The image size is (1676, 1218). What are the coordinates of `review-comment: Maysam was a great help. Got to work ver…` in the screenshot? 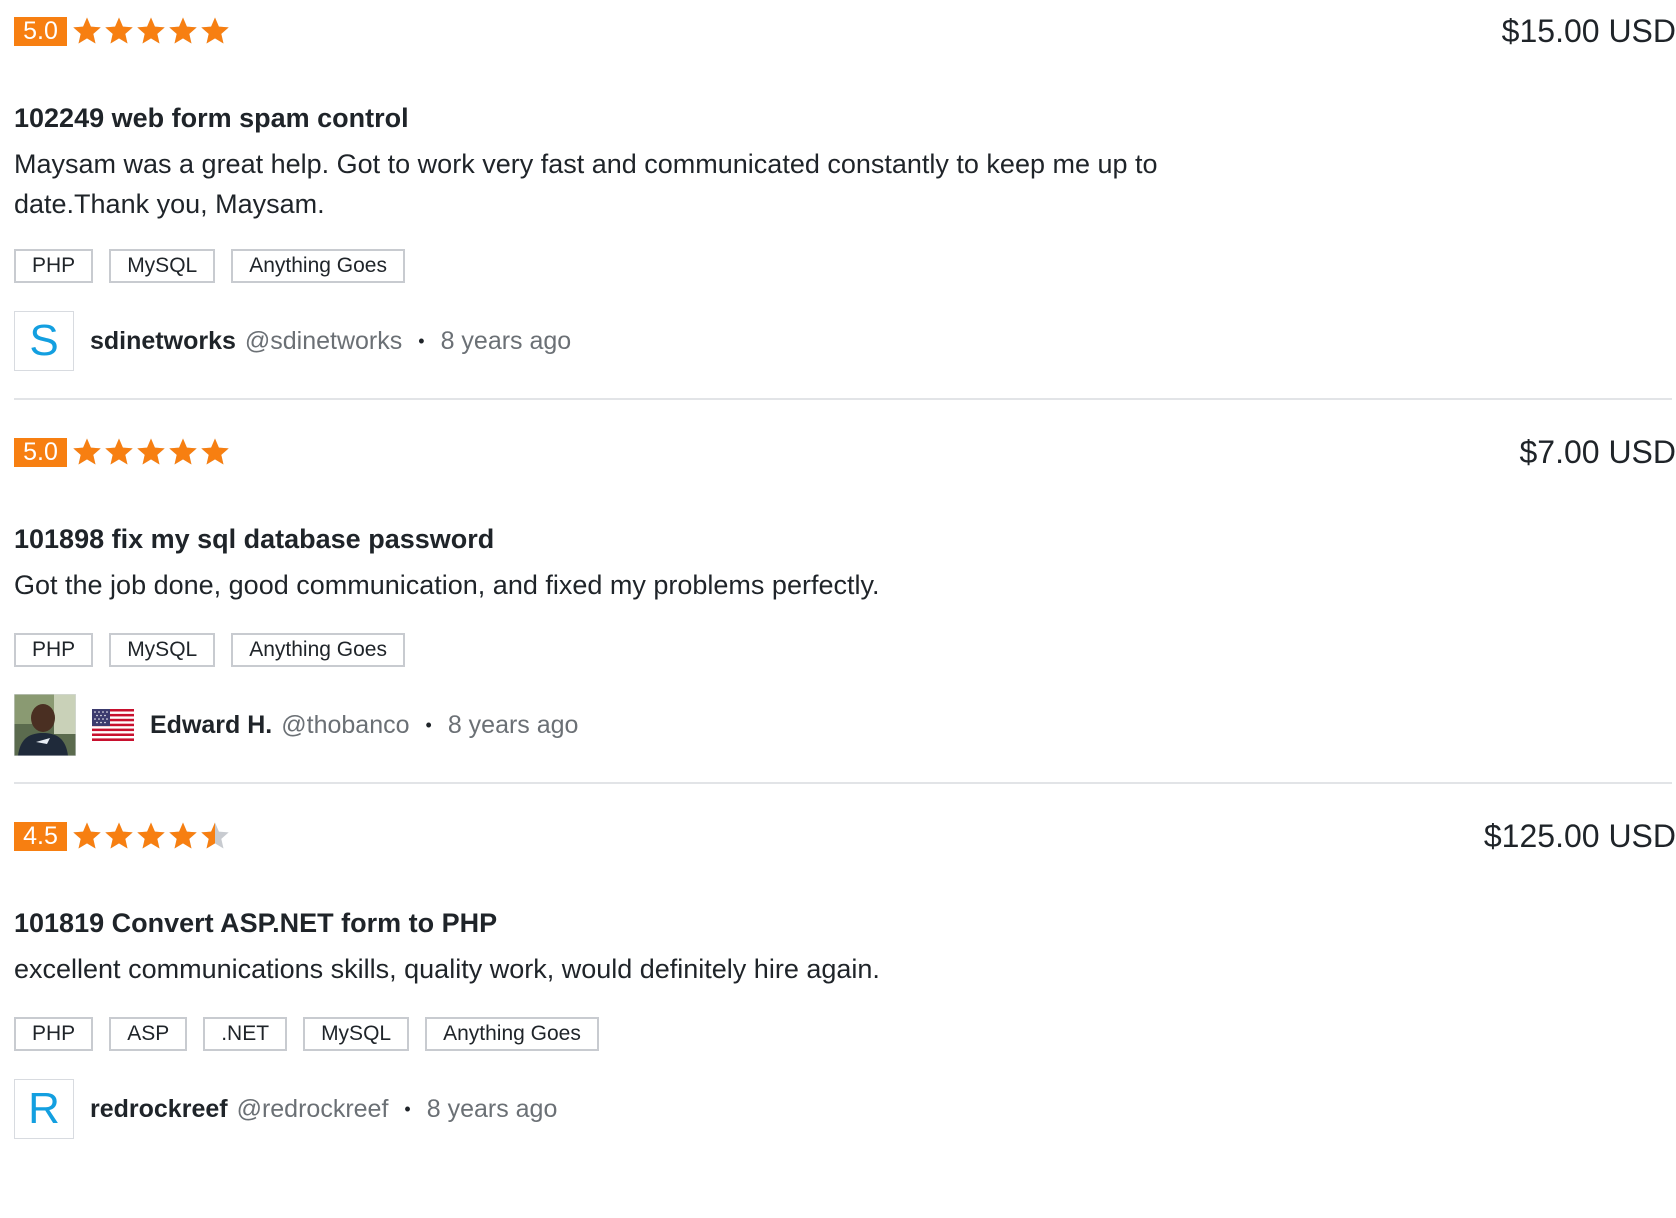 It's located at (586, 184).